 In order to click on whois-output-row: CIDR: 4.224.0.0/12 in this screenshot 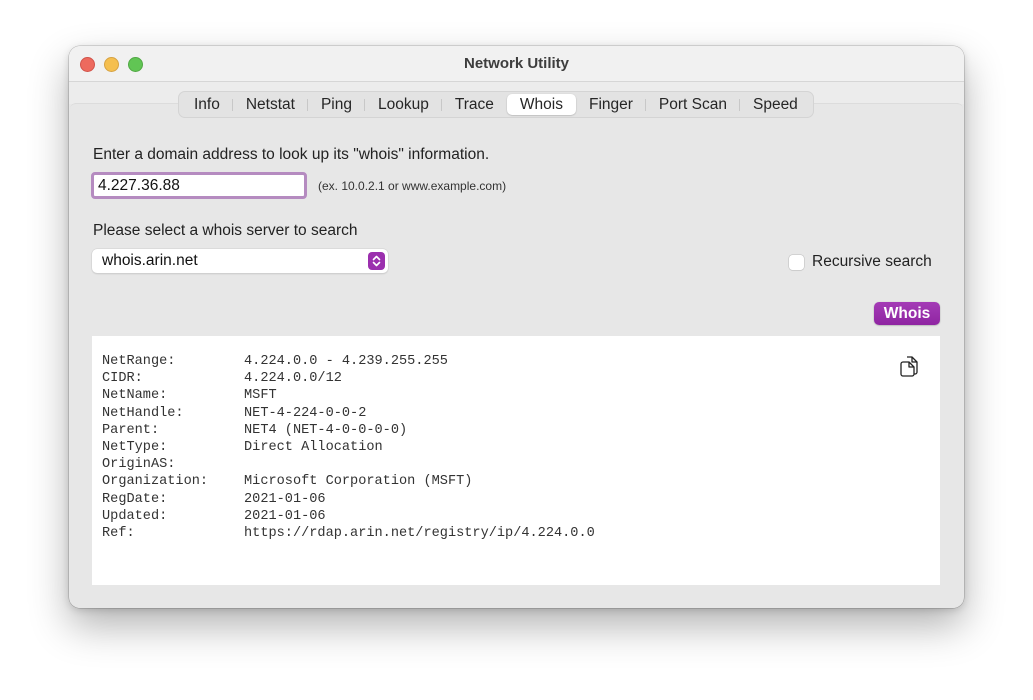, I will do `click(348, 378)`.